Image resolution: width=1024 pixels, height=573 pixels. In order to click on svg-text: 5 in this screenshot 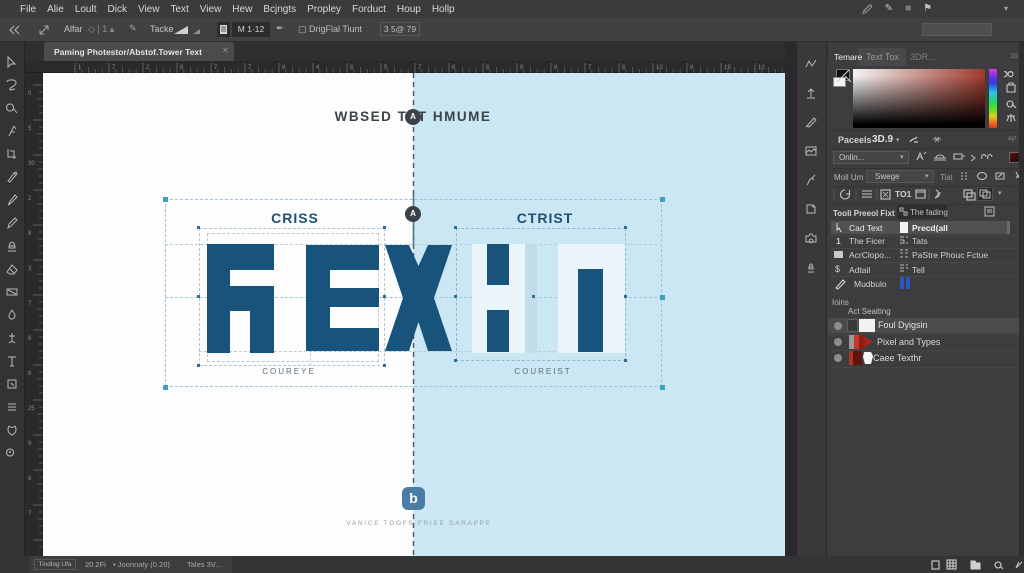, I will do `click(30, 129)`.